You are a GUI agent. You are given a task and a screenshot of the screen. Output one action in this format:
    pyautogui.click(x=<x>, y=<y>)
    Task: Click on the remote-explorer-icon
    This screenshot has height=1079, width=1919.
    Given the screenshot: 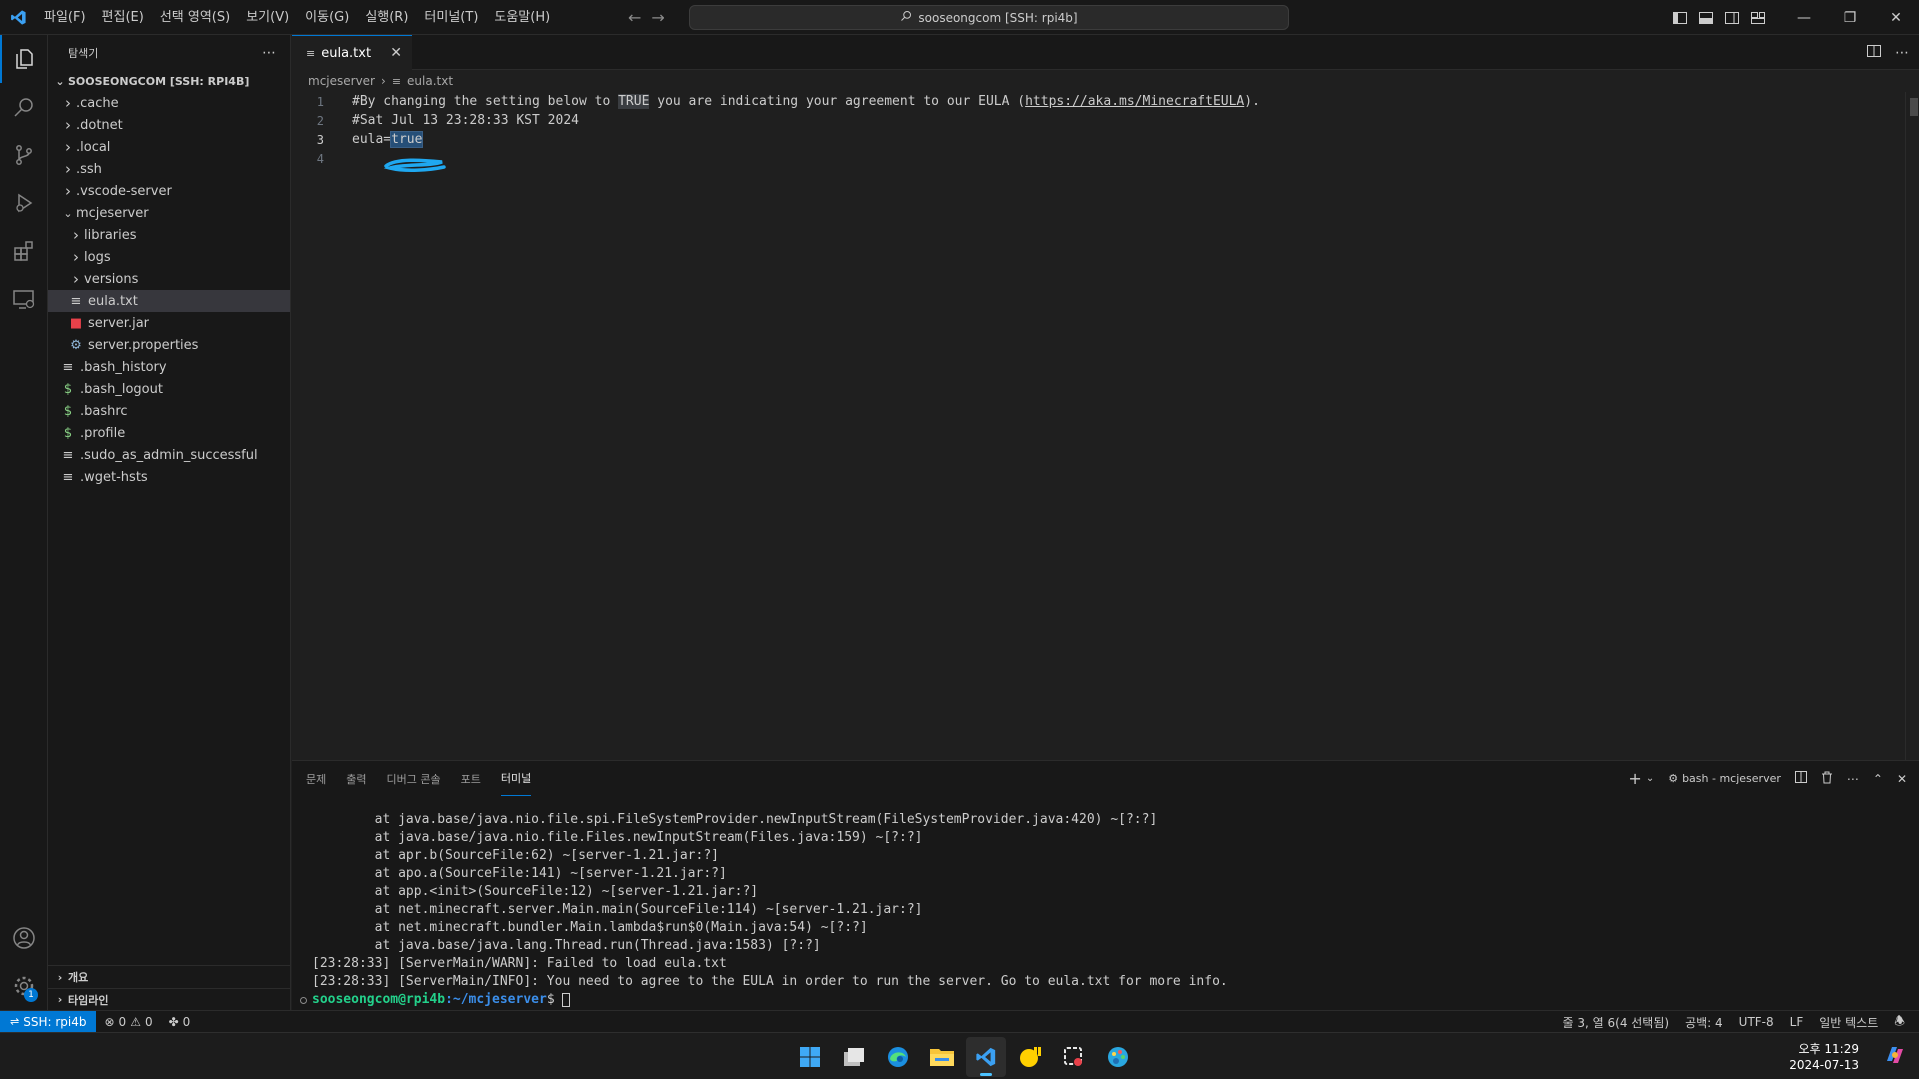 What is the action you would take?
    pyautogui.click(x=24, y=299)
    